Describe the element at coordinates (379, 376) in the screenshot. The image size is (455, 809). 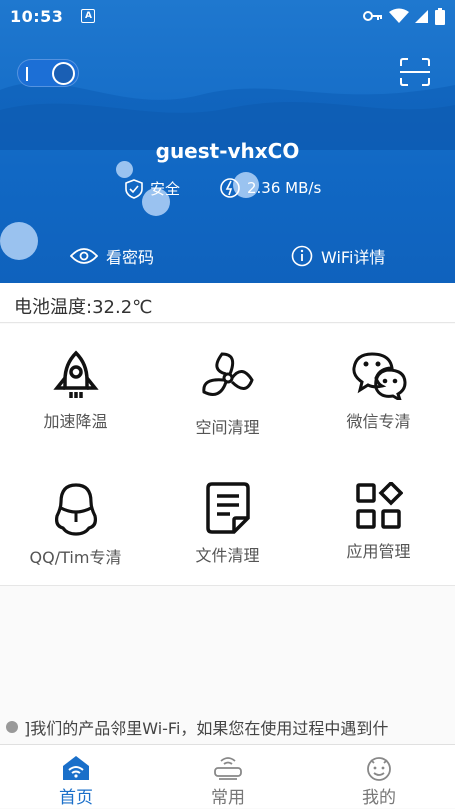
I see `wechat-icon` at that location.